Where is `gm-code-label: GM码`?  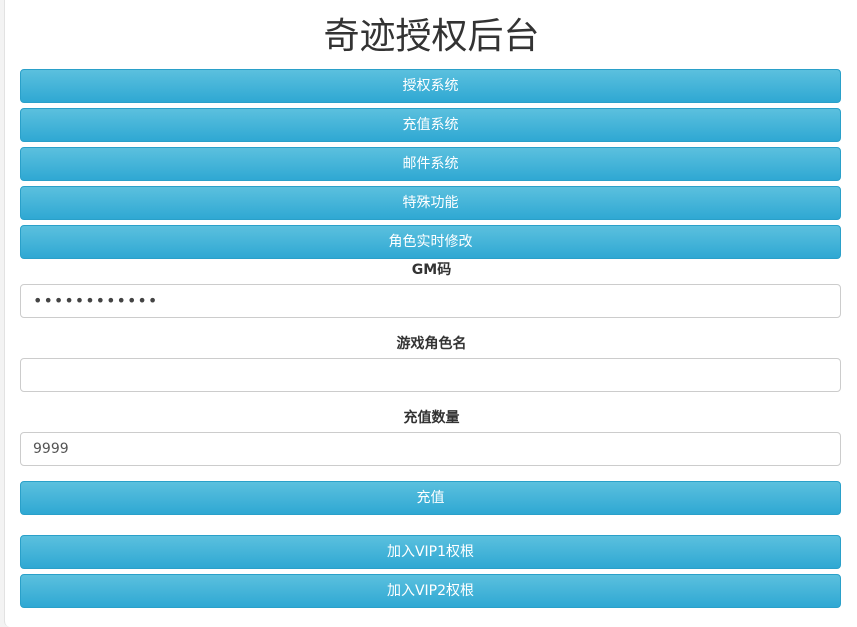 gm-code-label: GM码 is located at coordinates (431, 270).